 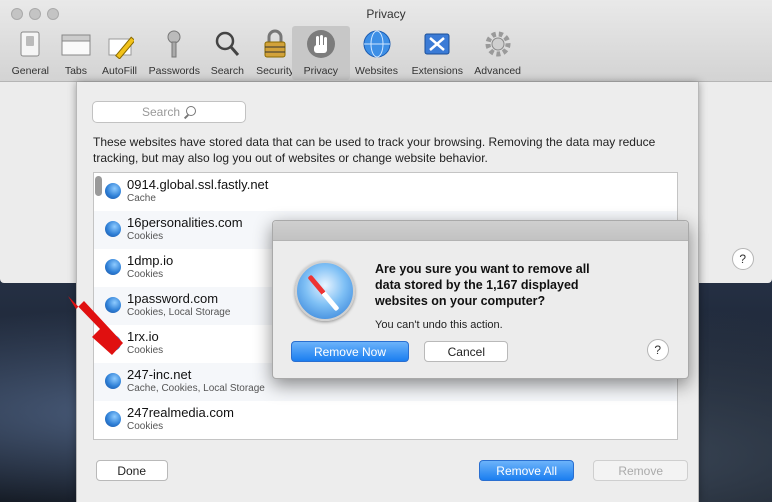 What do you see at coordinates (275, 71) in the screenshot?
I see `toolbar-label: Security` at bounding box center [275, 71].